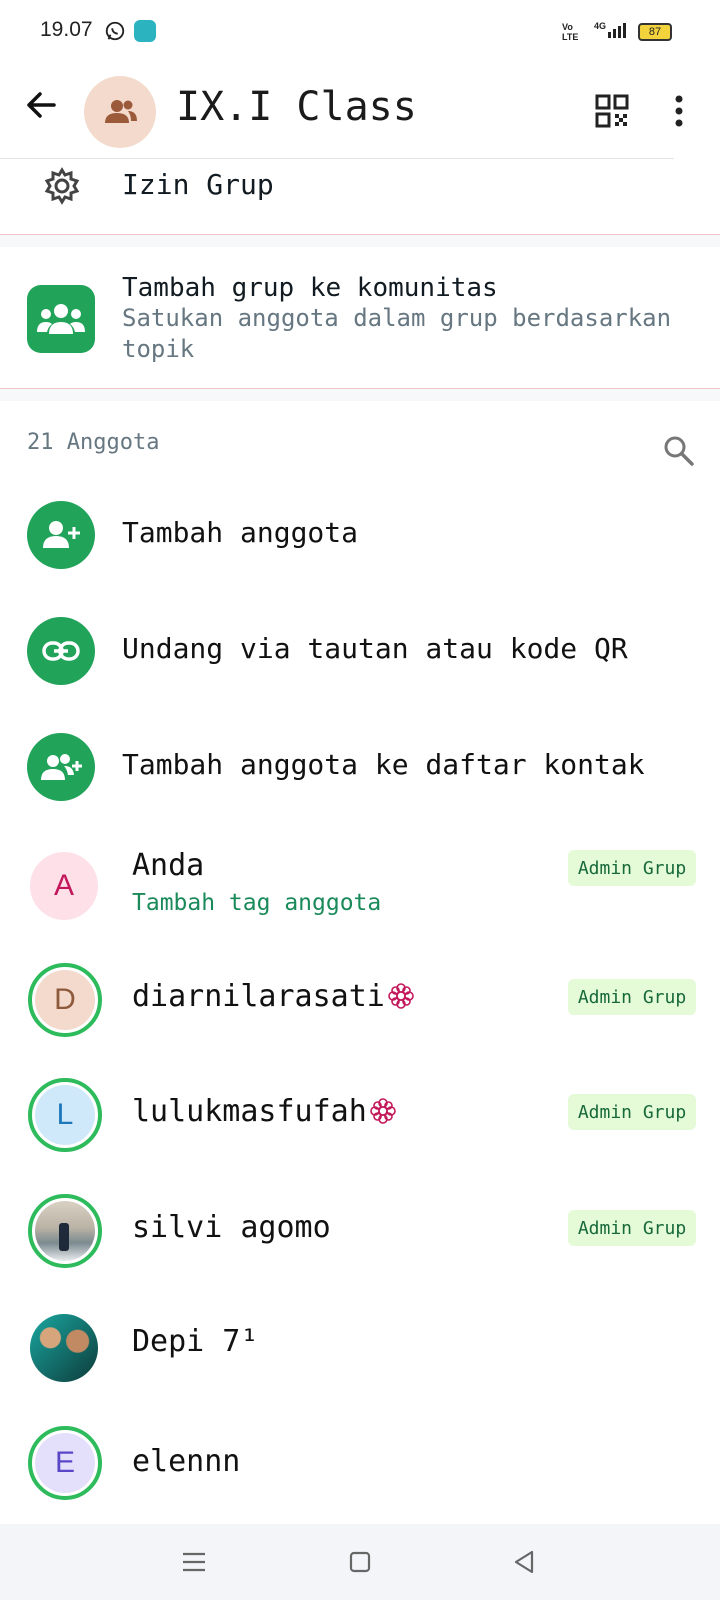 This screenshot has height=1600, width=720. I want to click on avatar-initial: L, so click(65, 1115).